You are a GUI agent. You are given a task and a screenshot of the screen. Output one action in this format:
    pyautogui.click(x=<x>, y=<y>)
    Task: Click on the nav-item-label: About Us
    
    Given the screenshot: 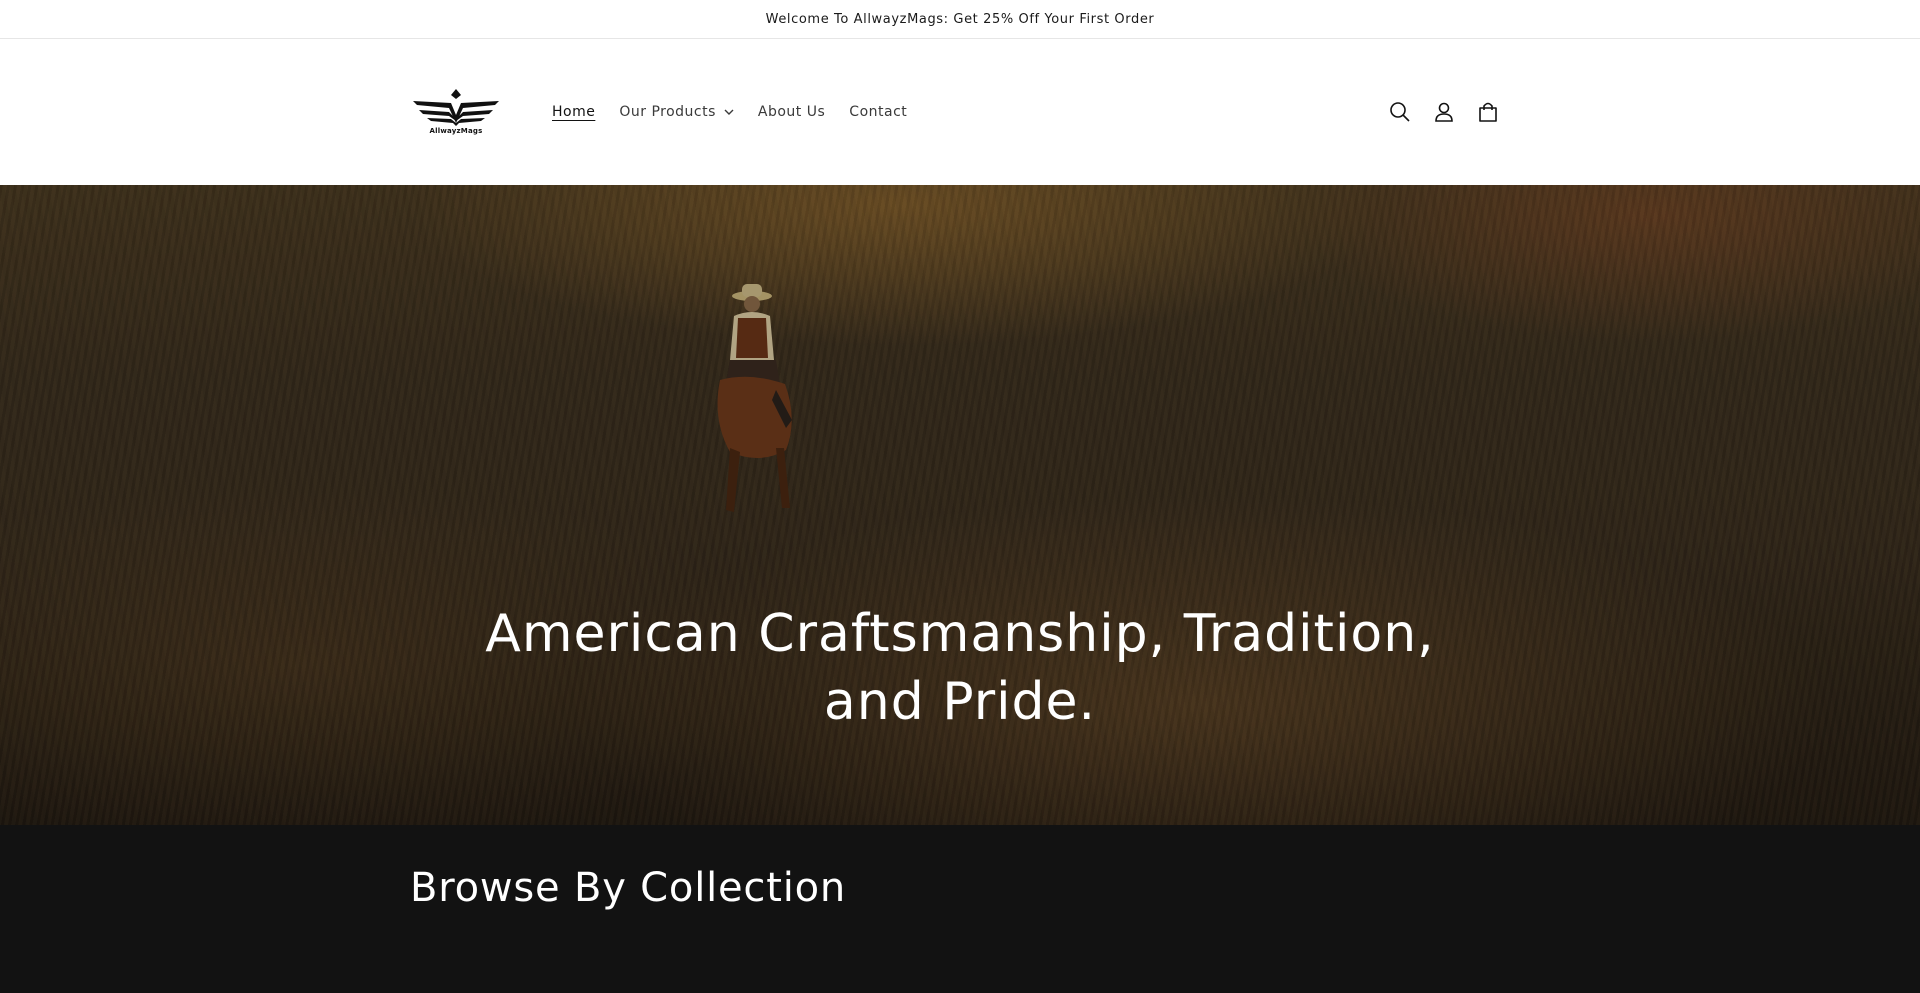 What is the action you would take?
    pyautogui.click(x=791, y=112)
    